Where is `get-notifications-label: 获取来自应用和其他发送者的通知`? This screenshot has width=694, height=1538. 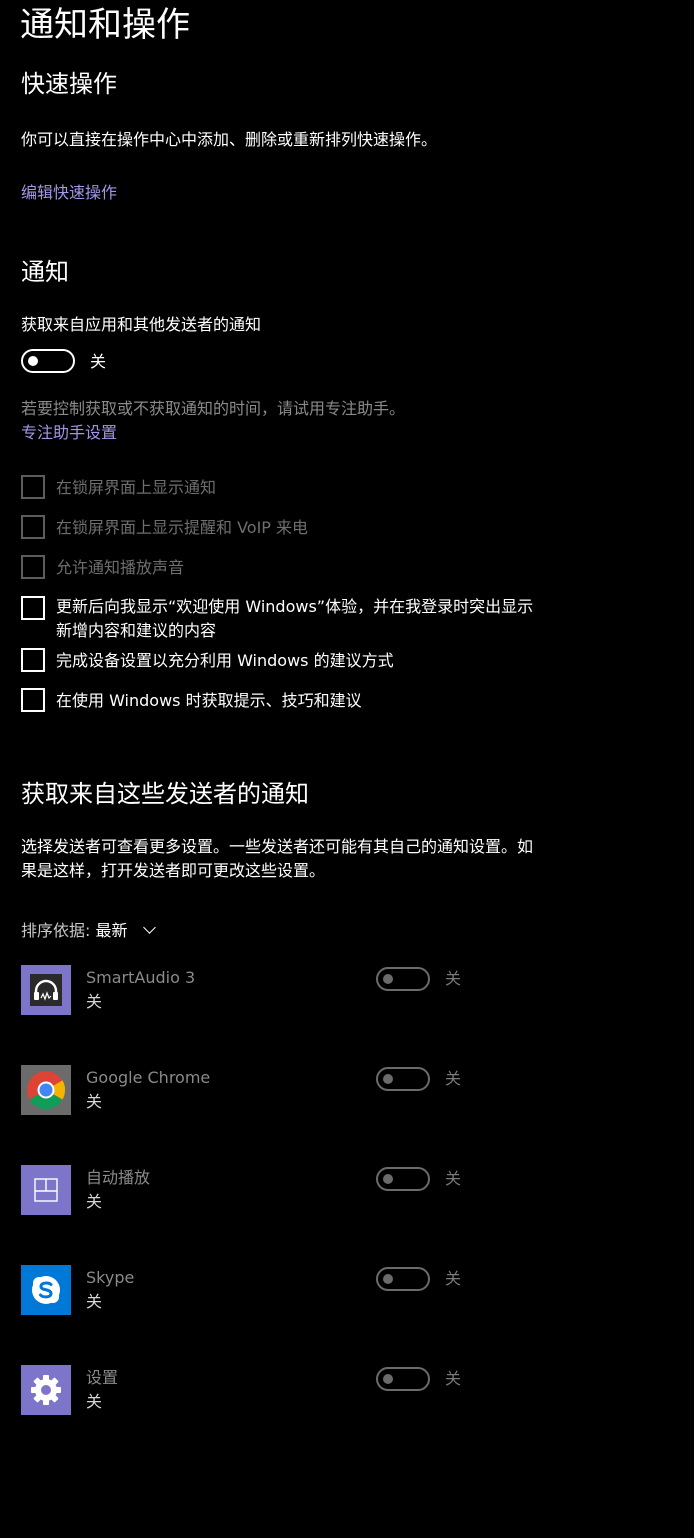
get-notifications-label: 获取来自应用和其他发送者的通知 is located at coordinates (141, 324).